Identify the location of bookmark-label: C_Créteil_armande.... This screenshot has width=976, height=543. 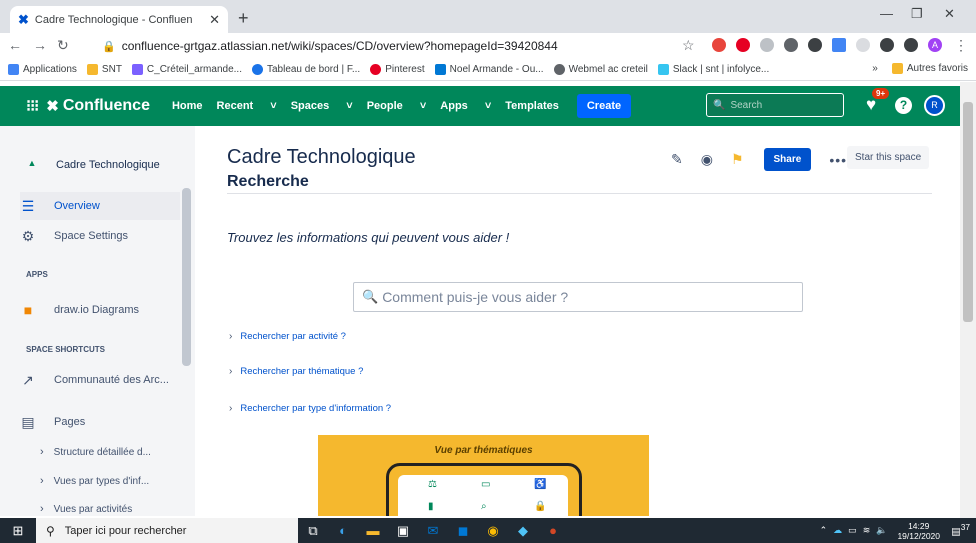
(194, 69).